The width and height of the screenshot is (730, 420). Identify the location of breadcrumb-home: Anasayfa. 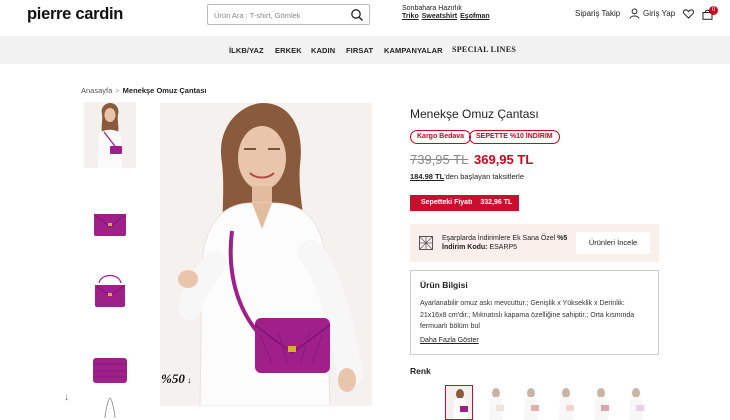
(96, 90).